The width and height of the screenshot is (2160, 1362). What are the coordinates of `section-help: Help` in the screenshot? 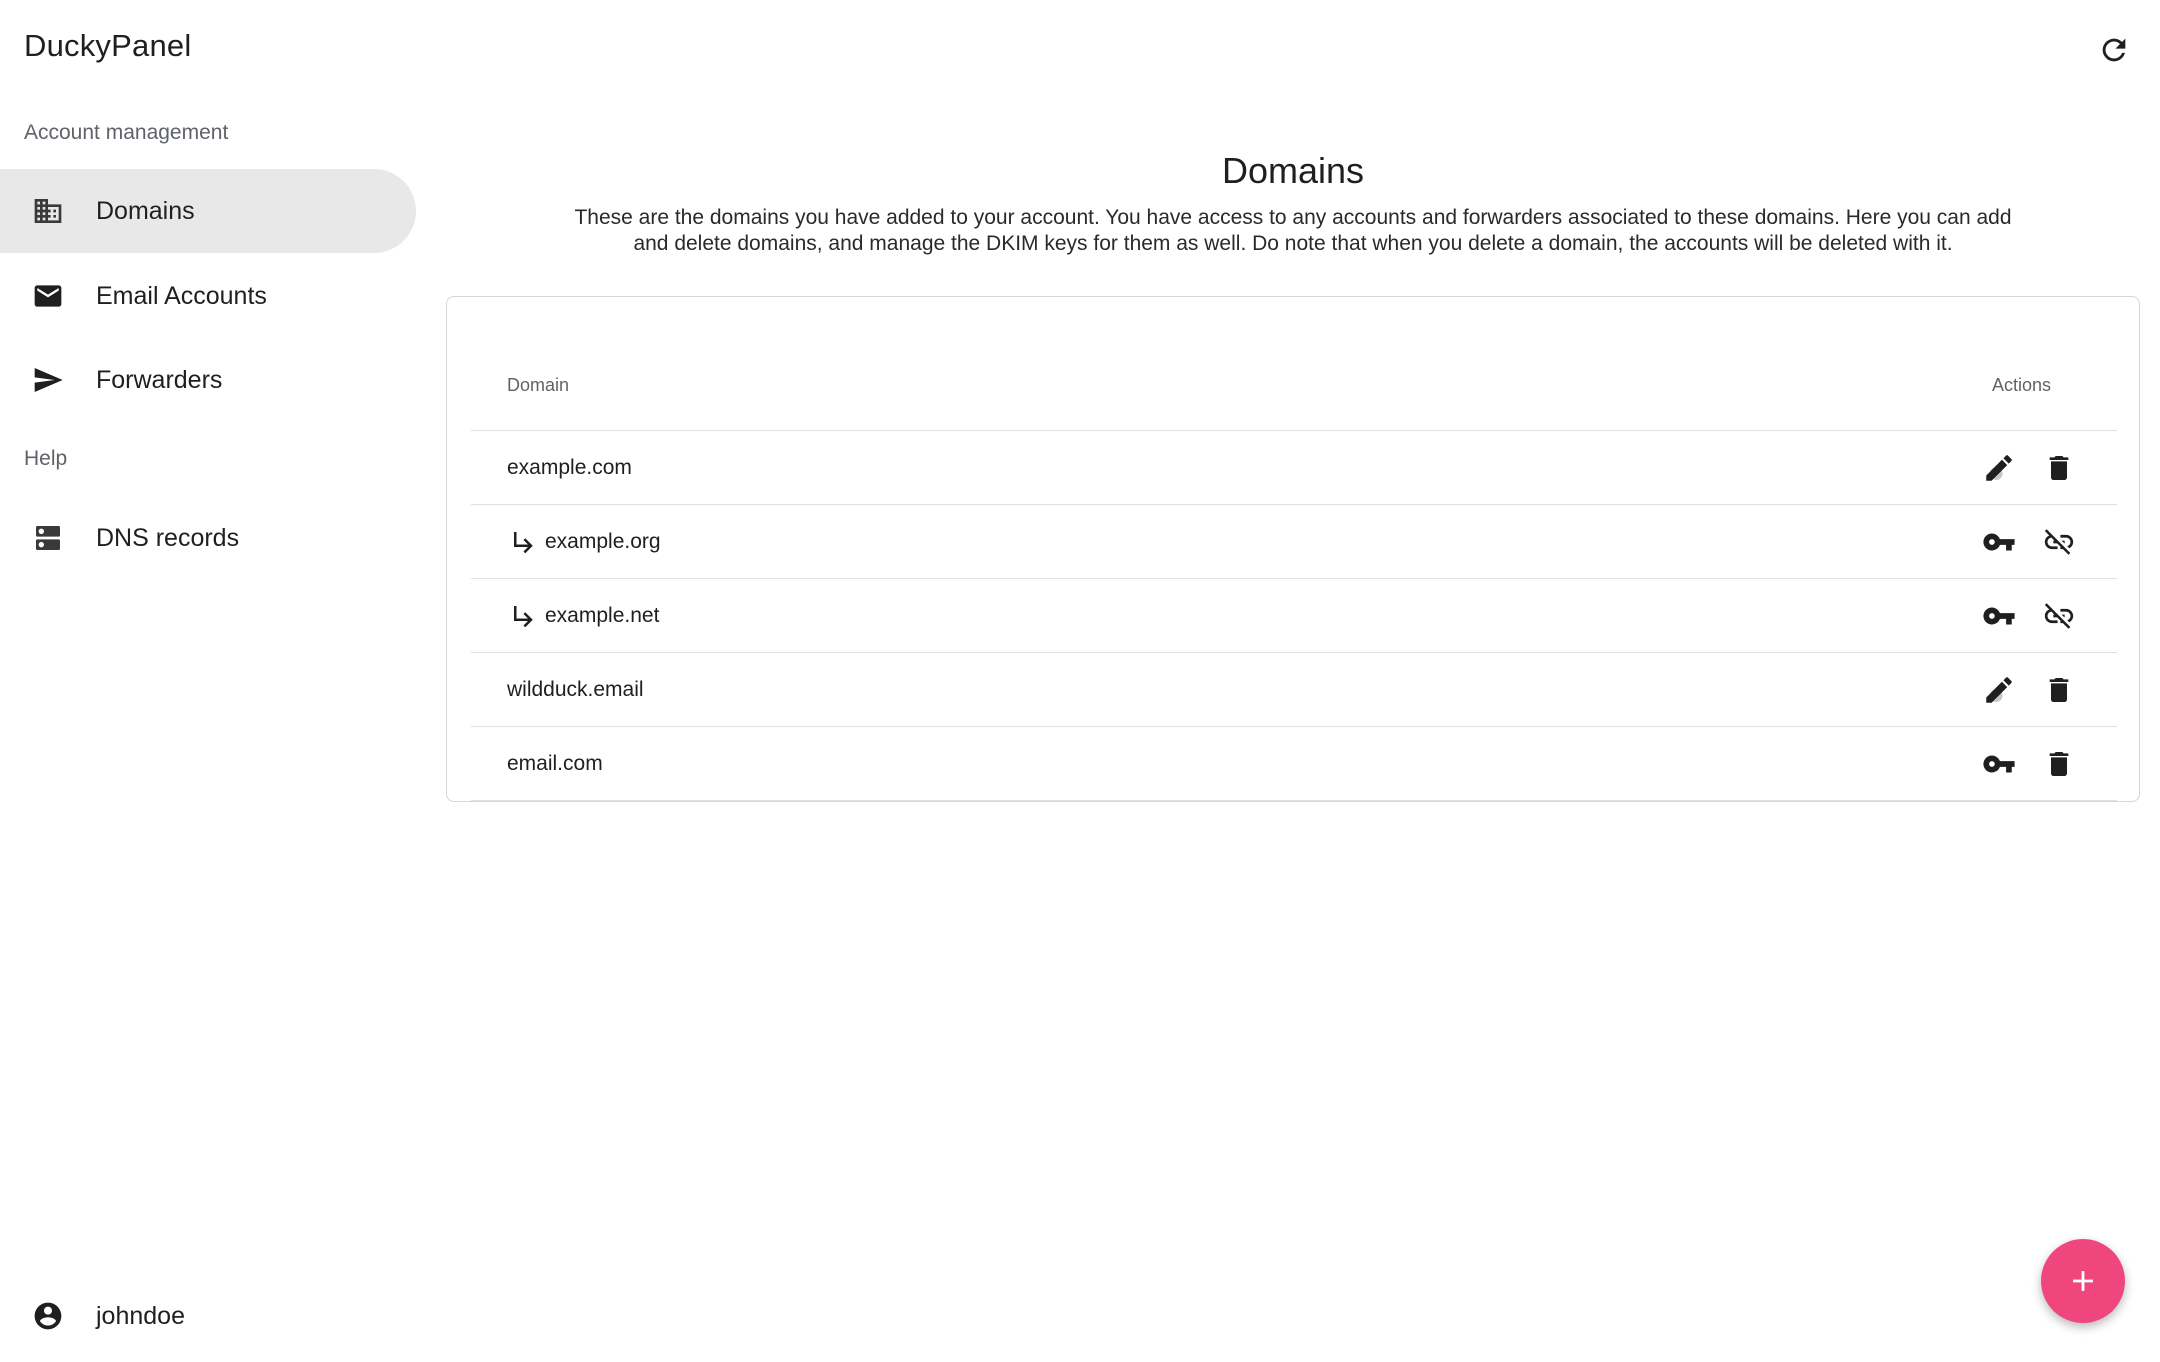 It's located at (46, 458).